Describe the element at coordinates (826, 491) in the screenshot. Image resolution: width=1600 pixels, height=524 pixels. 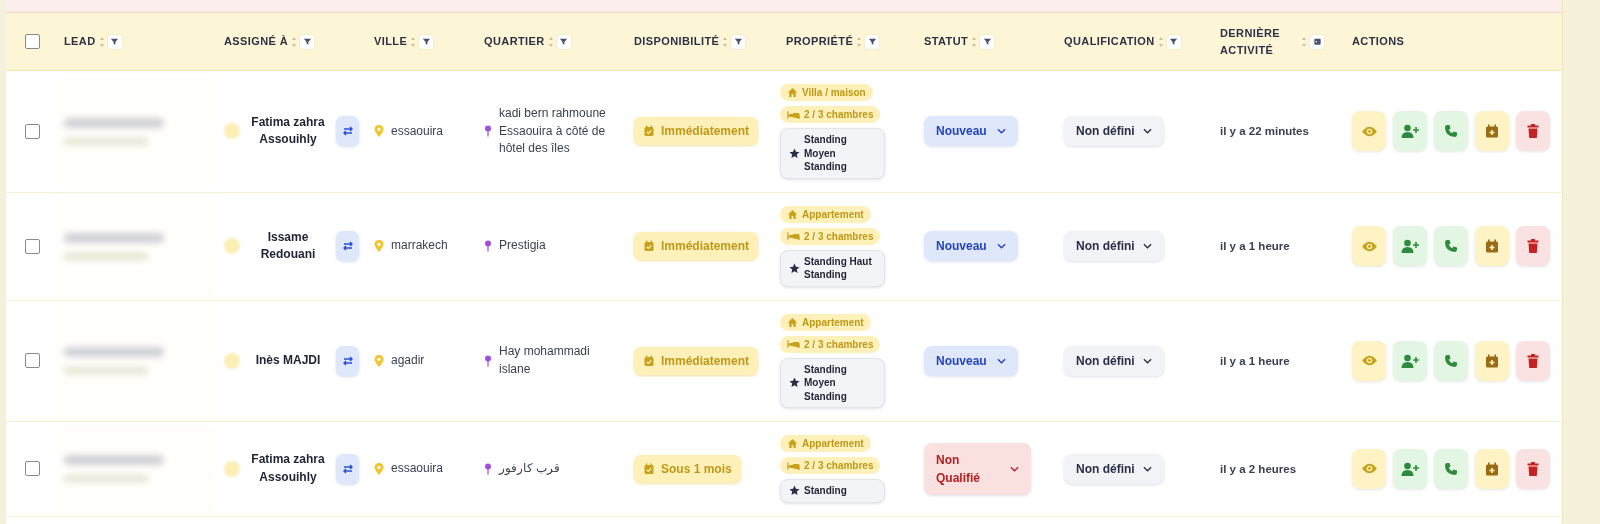
I see `standing-text: Standing` at that location.